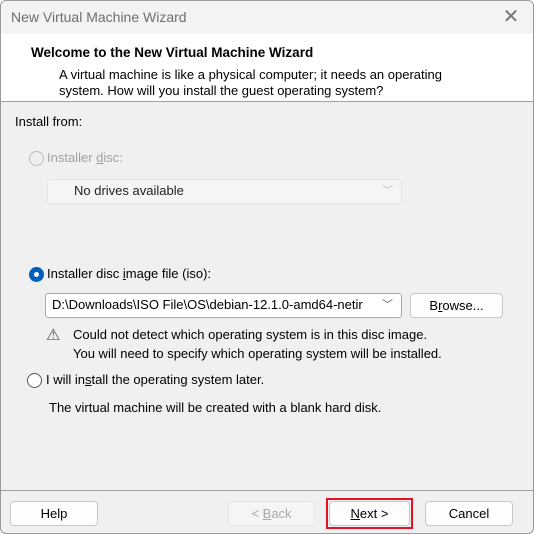 Image resolution: width=534 pixels, height=534 pixels. What do you see at coordinates (129, 190) in the screenshot?
I see `disc-drive-value: No drives available` at bounding box center [129, 190].